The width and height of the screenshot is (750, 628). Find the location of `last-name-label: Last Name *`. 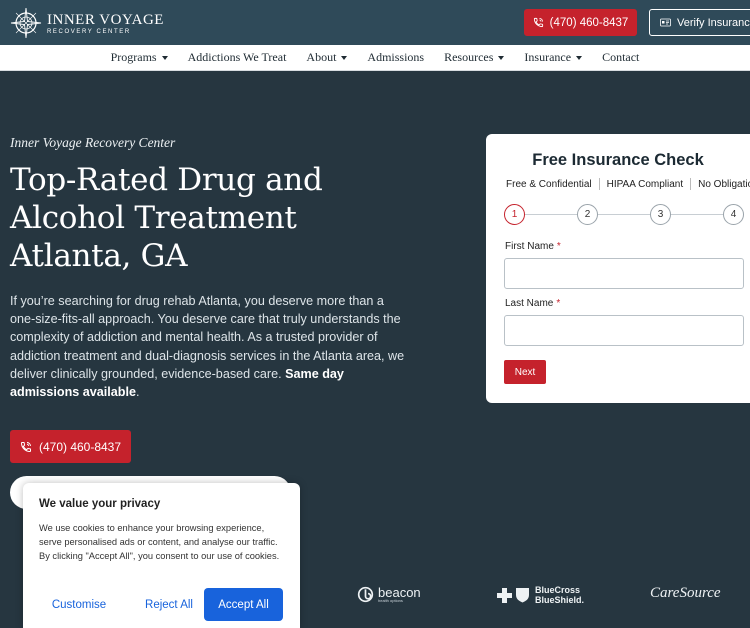

last-name-label: Last Name * is located at coordinates (532, 303).